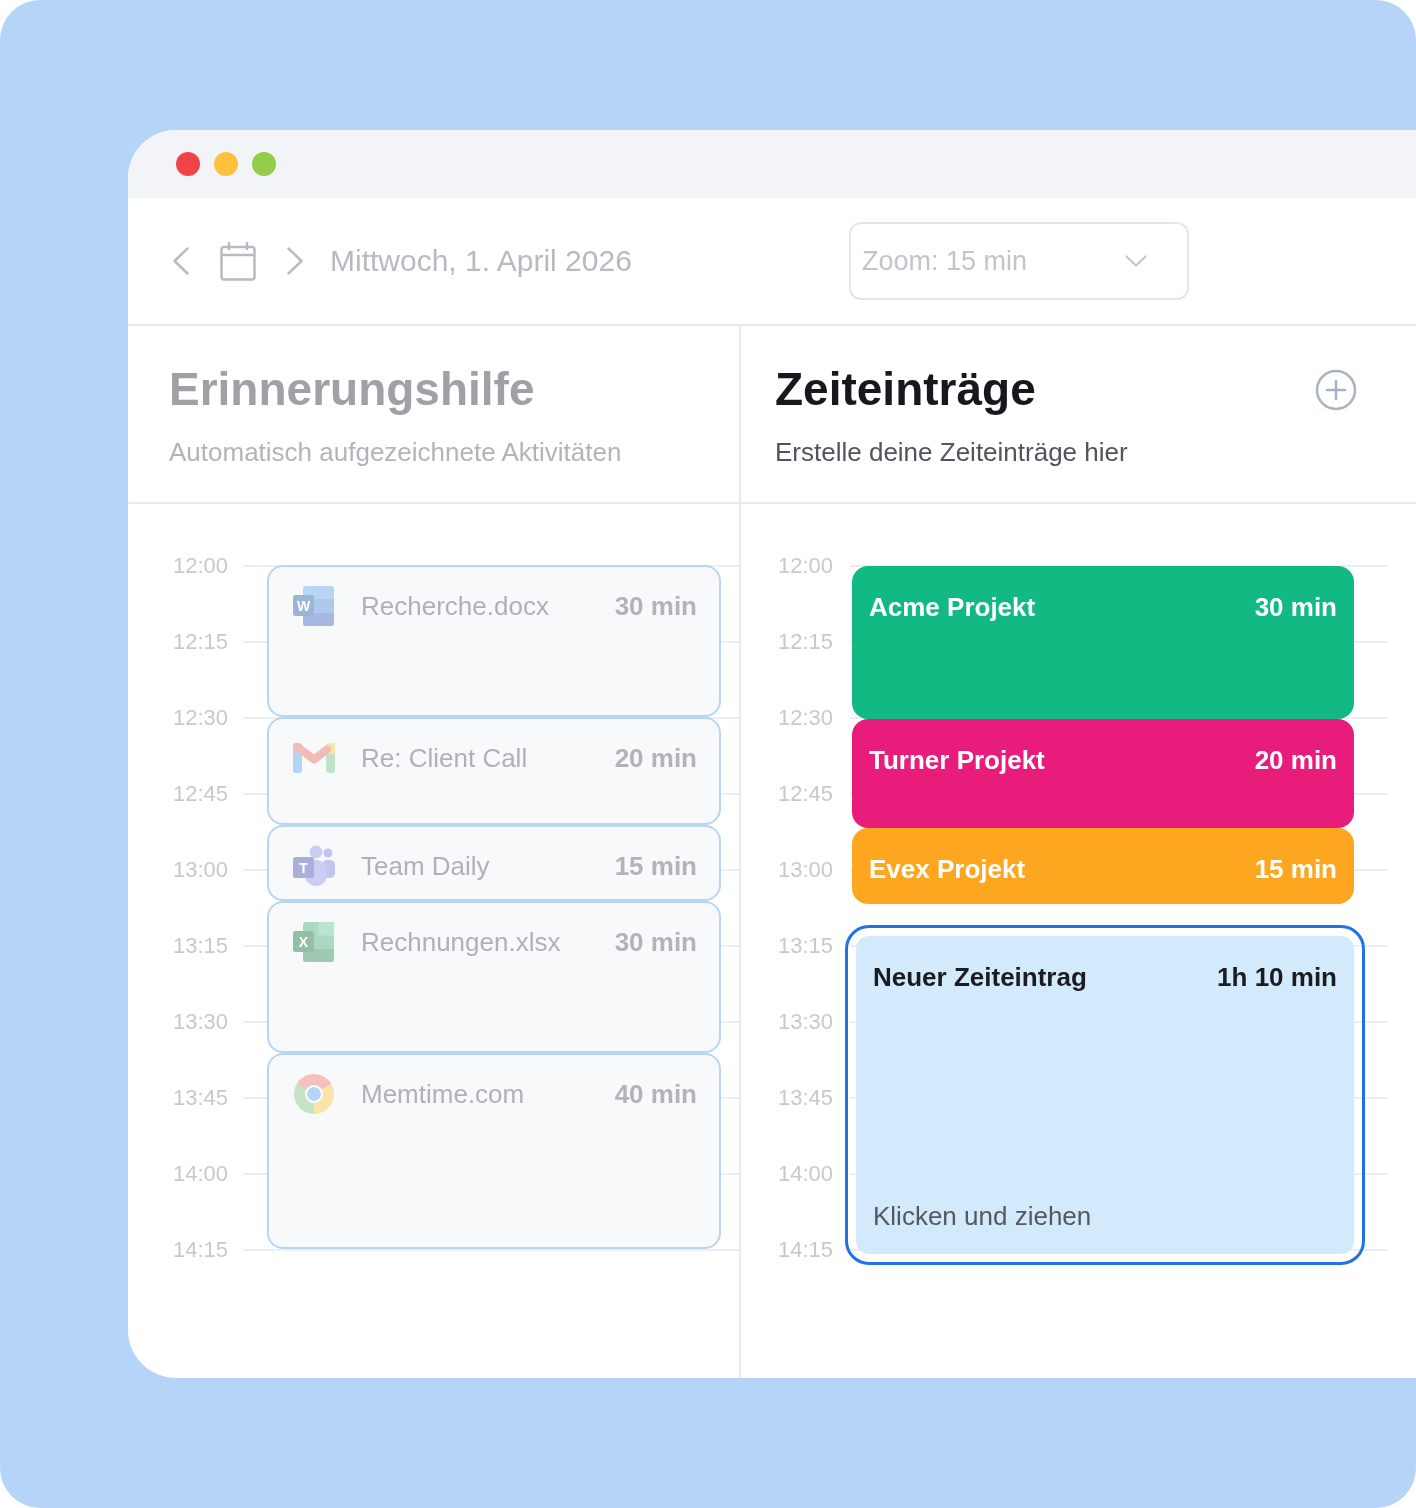 Image resolution: width=1416 pixels, height=1508 pixels. Describe the element at coordinates (1277, 977) in the screenshot. I see `entry-duration: 1h 10 min` at that location.